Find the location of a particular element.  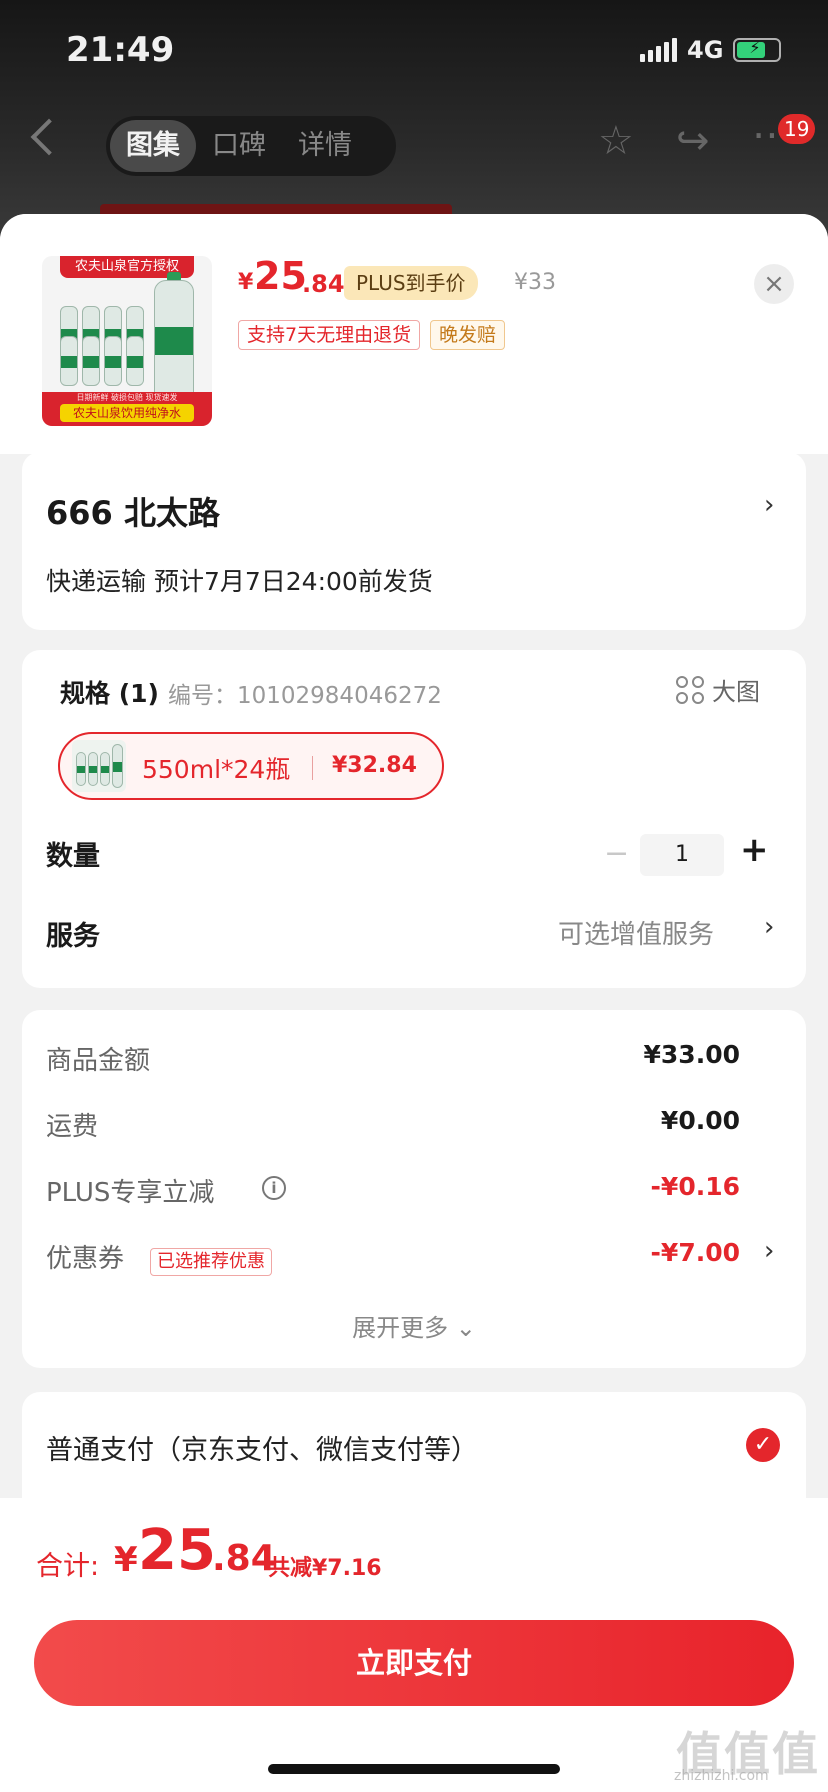

tab-details: 详情 is located at coordinates (325, 146).